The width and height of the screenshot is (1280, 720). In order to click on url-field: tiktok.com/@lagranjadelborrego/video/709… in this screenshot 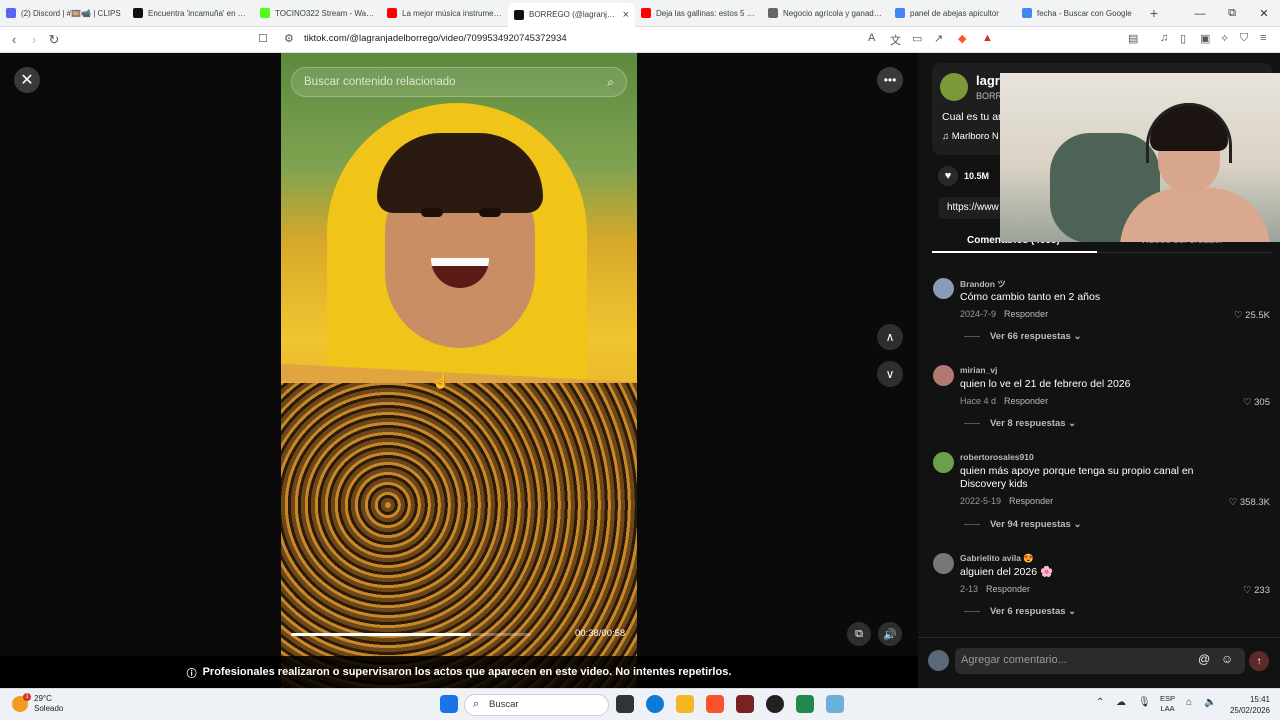, I will do `click(435, 38)`.